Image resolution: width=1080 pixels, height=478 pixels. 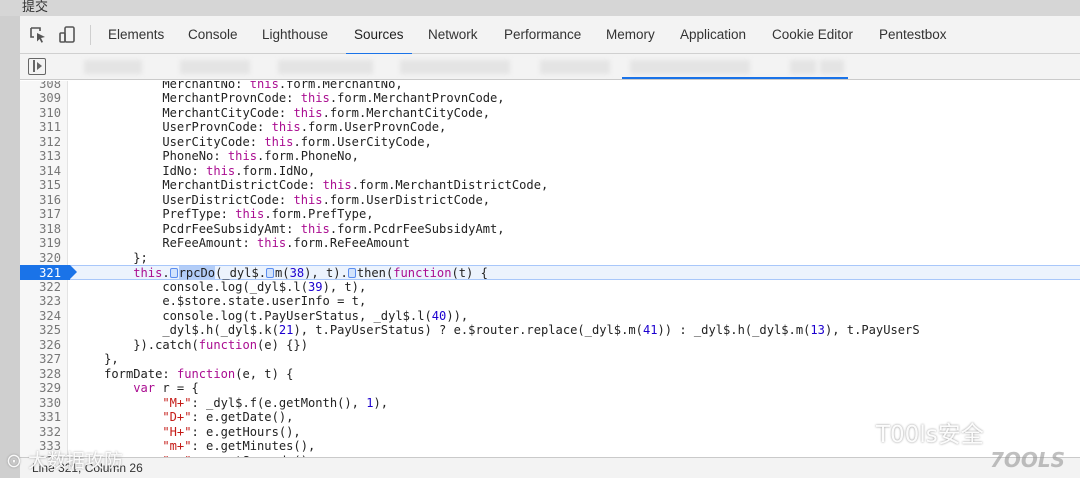 I want to click on inspect-element-icon, so click(x=38, y=35).